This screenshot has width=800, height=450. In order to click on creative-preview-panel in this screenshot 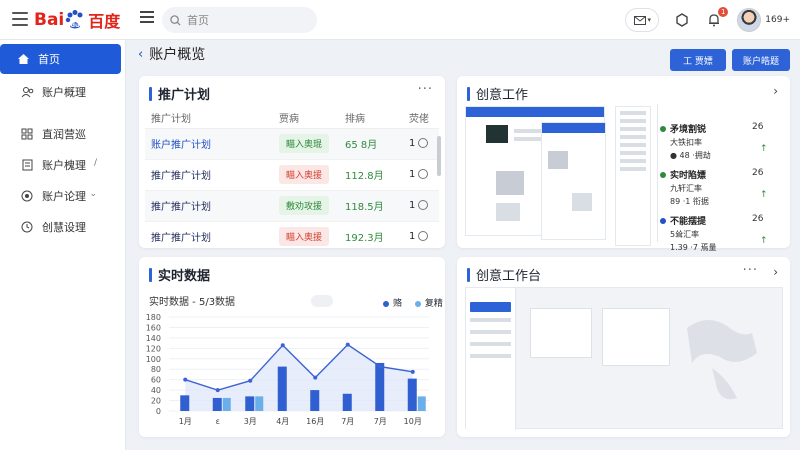, I will do `click(573, 181)`.